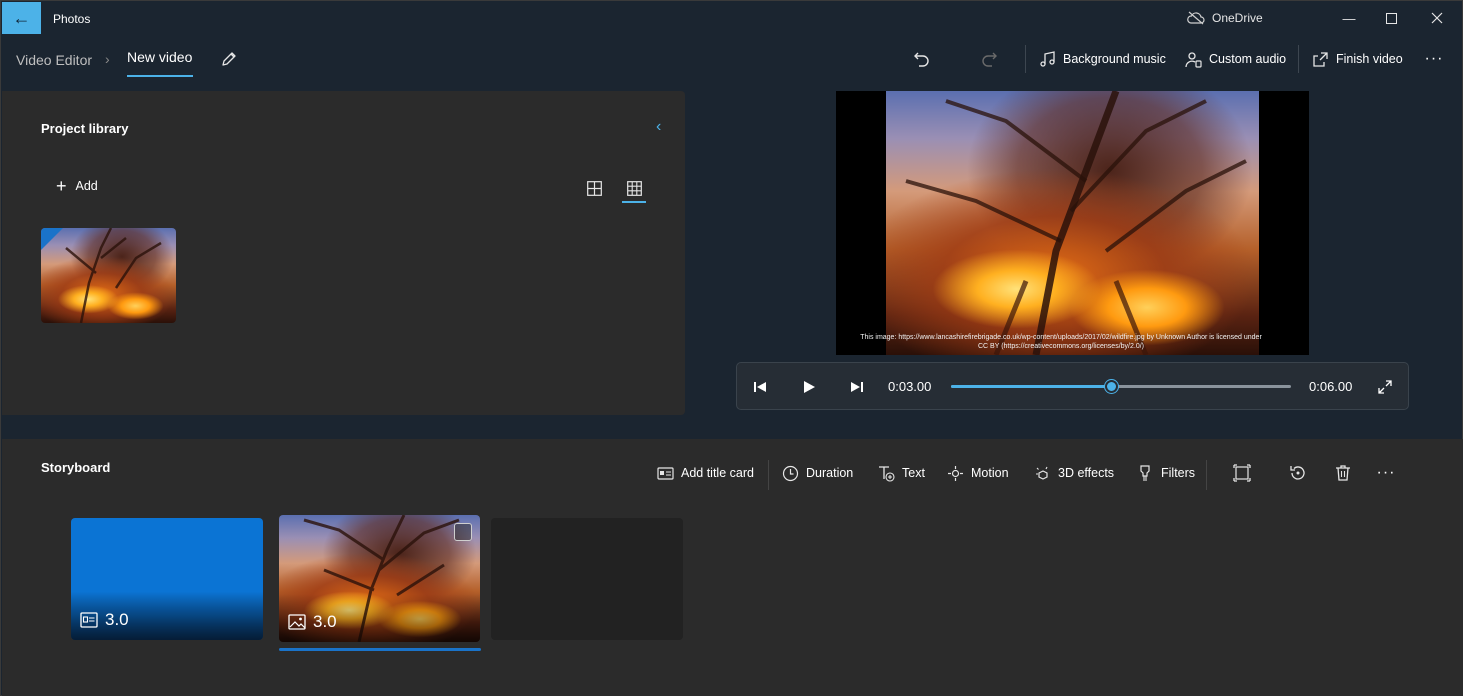  I want to click on rename-button, so click(229, 59).